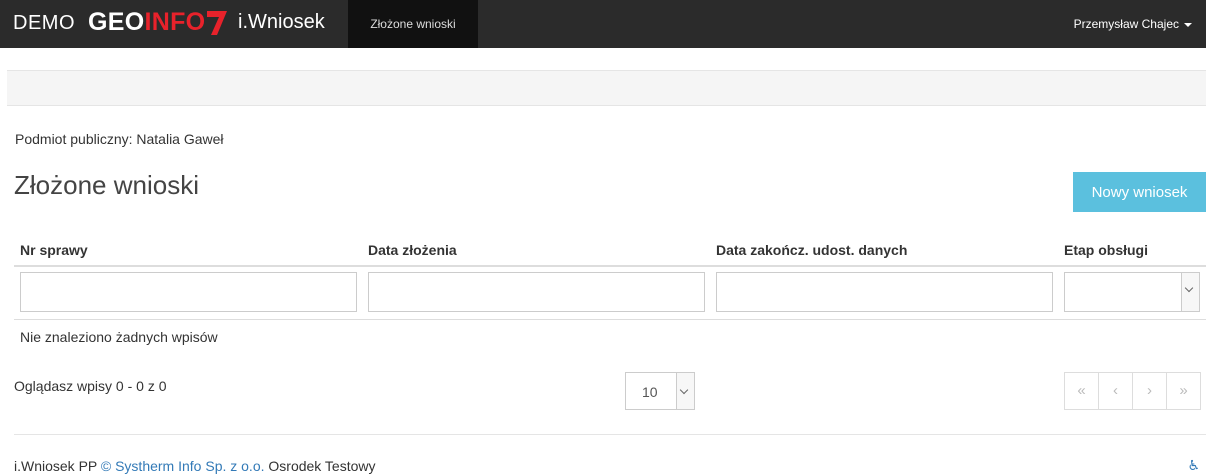 This screenshot has width=1206, height=476. Describe the element at coordinates (536, 292) in the screenshot. I see `submission-date-filter-input` at that location.